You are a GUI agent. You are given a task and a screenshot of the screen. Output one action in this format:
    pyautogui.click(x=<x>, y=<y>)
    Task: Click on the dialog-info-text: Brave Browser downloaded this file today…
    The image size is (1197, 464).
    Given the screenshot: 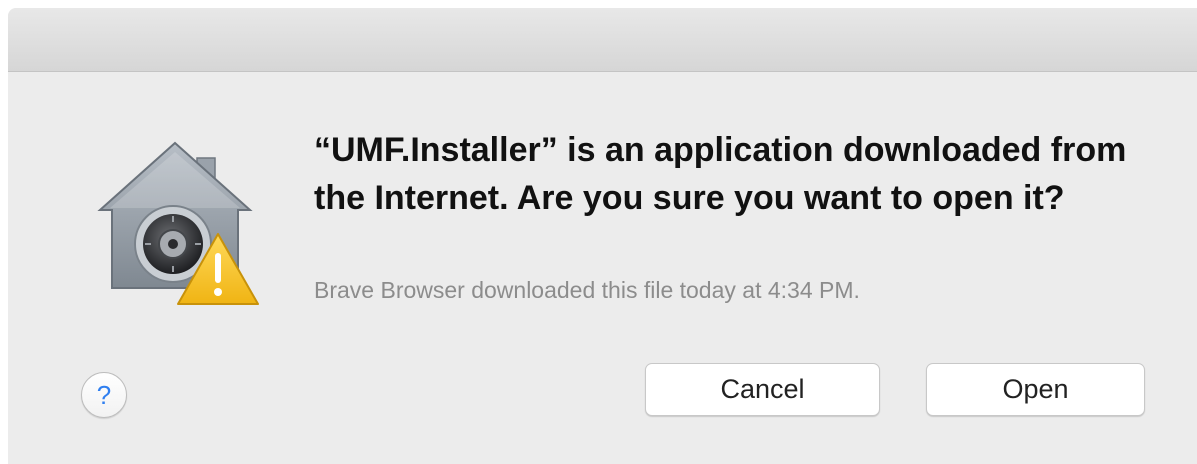 What is the action you would take?
    pyautogui.click(x=587, y=290)
    